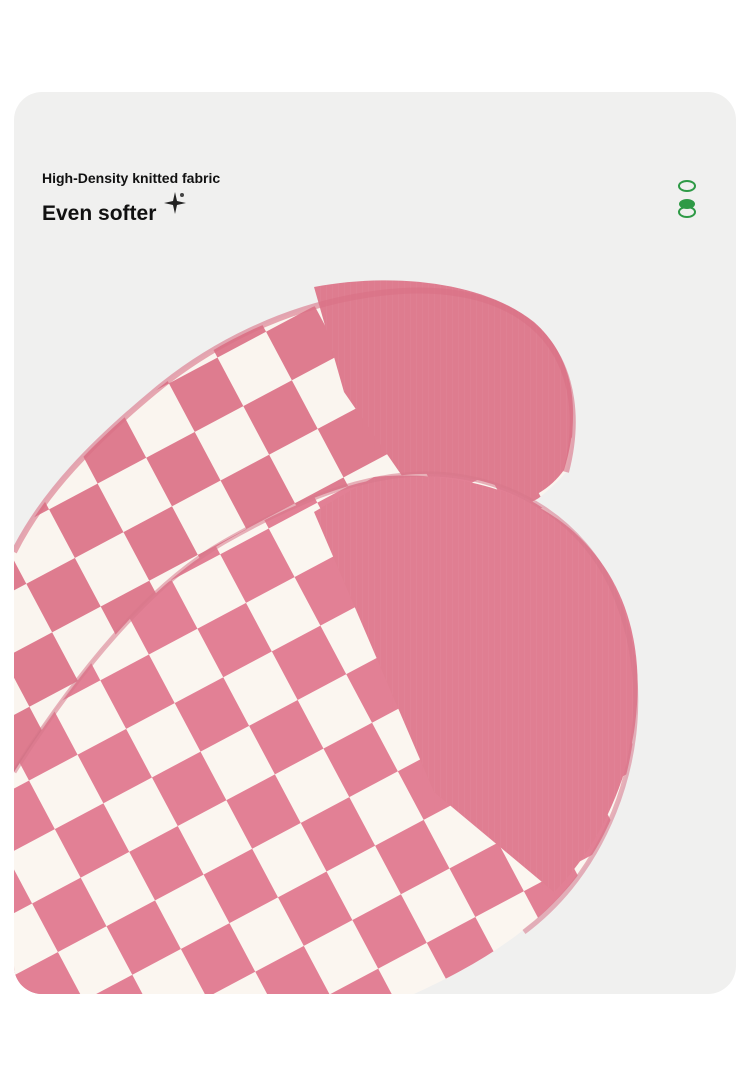 The height and width of the screenshot is (1088, 750). I want to click on green-rings-icon, so click(687, 199).